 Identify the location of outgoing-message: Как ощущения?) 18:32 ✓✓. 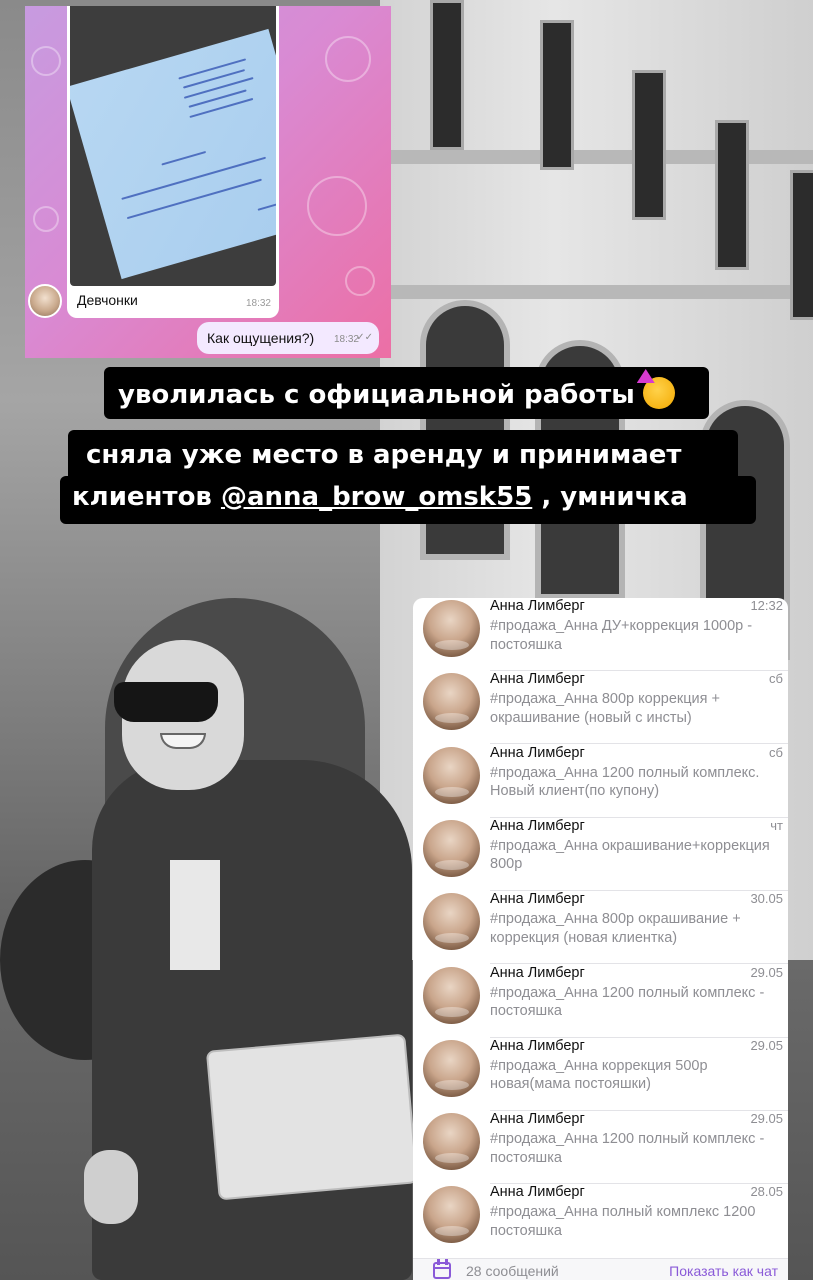
(288, 338).